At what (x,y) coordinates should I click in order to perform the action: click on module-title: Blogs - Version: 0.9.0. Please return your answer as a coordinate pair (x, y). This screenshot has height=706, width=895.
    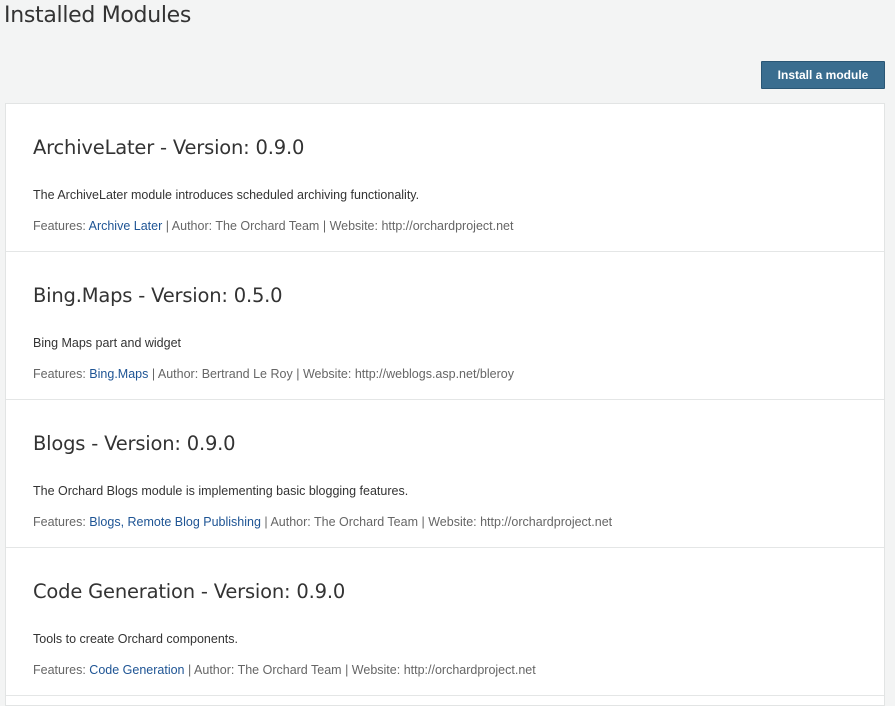
    Looking at the image, I should click on (134, 443).